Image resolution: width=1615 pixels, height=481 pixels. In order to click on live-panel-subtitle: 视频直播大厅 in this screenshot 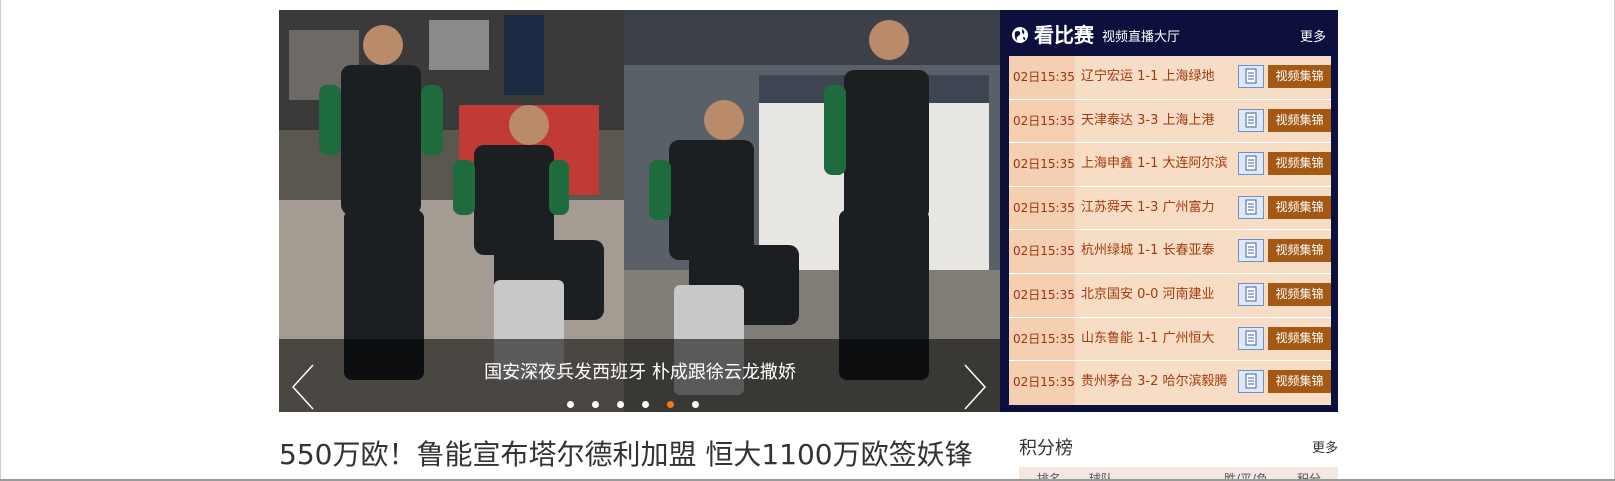, I will do `click(1141, 37)`.